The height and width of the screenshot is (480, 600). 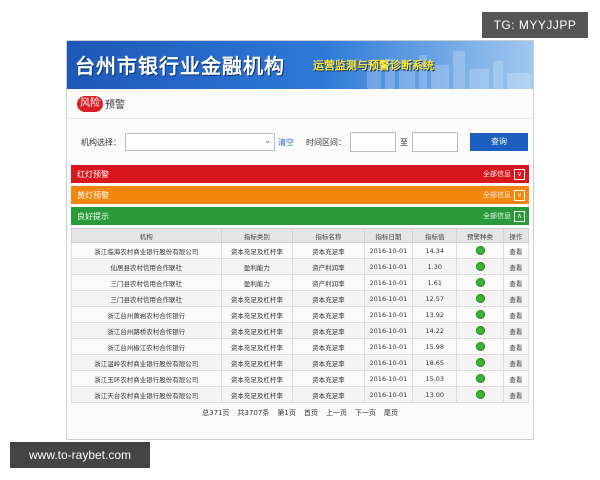 What do you see at coordinates (499, 142) in the screenshot?
I see `query-button: 查询` at bounding box center [499, 142].